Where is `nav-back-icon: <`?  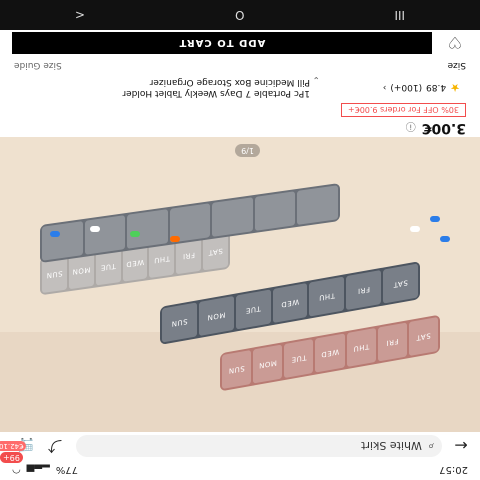 nav-back-icon: < is located at coordinates (80, 15).